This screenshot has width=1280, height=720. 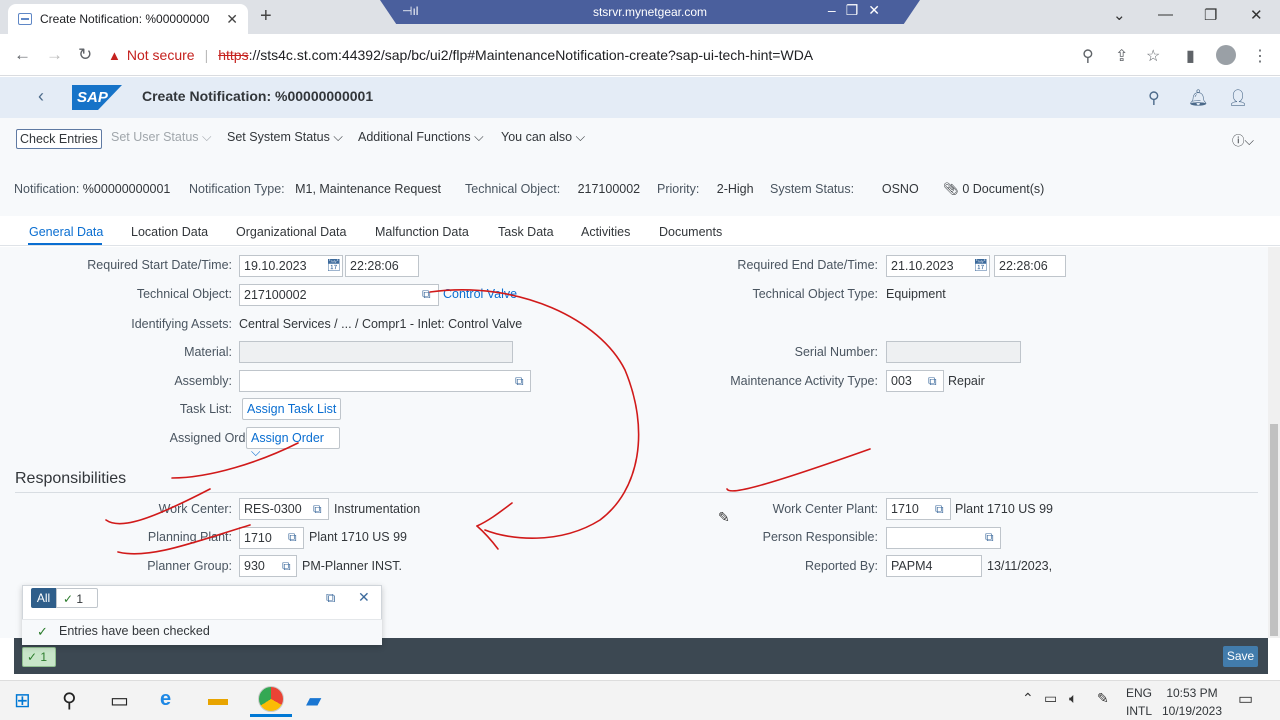 I want to click on assembly-input, so click(x=385, y=381).